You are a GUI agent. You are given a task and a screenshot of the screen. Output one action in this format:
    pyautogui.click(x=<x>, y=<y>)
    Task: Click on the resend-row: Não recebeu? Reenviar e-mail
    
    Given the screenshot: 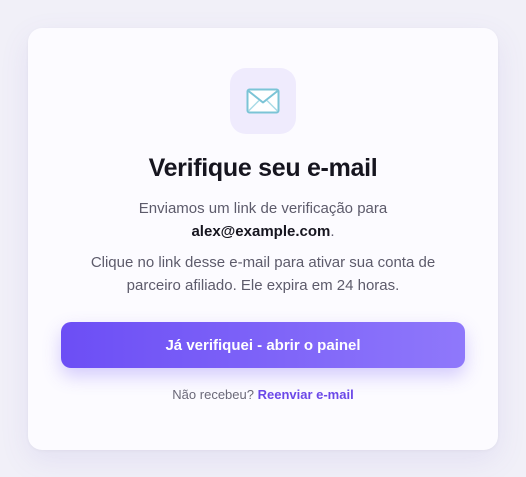 What is the action you would take?
    pyautogui.click(x=263, y=394)
    